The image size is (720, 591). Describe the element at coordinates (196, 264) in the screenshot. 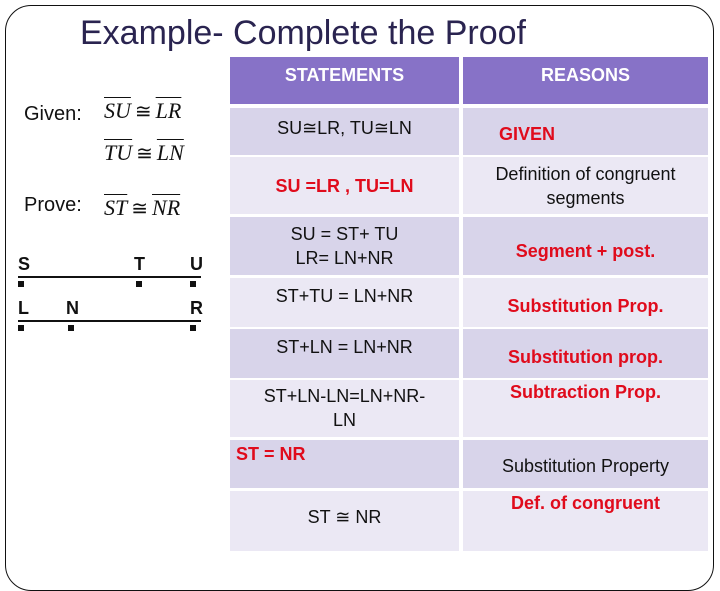

I see `point-label-u: U` at that location.